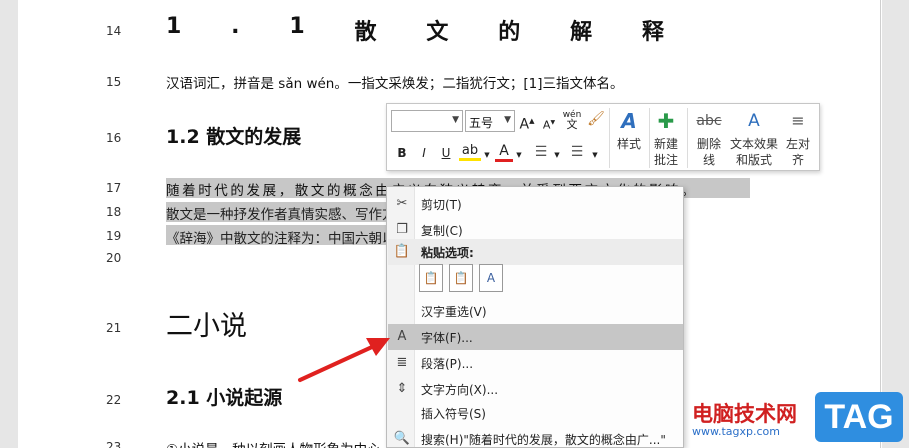 The height and width of the screenshot is (448, 909). Describe the element at coordinates (344, 360) in the screenshot. I see `annotation-arrow` at that location.